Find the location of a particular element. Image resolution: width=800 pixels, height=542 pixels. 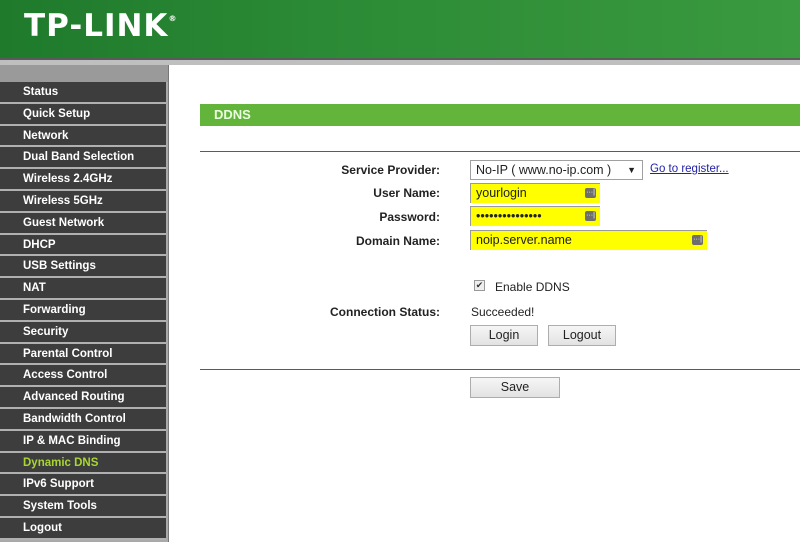

sidebar-item-forwarding: Forwarding is located at coordinates (83, 310).